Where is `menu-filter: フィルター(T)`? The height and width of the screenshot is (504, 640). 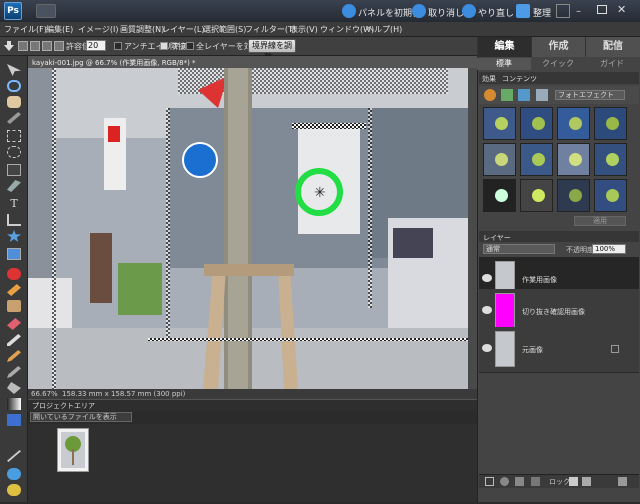
menu-filter: フィルター(T) is located at coordinates (270, 29).